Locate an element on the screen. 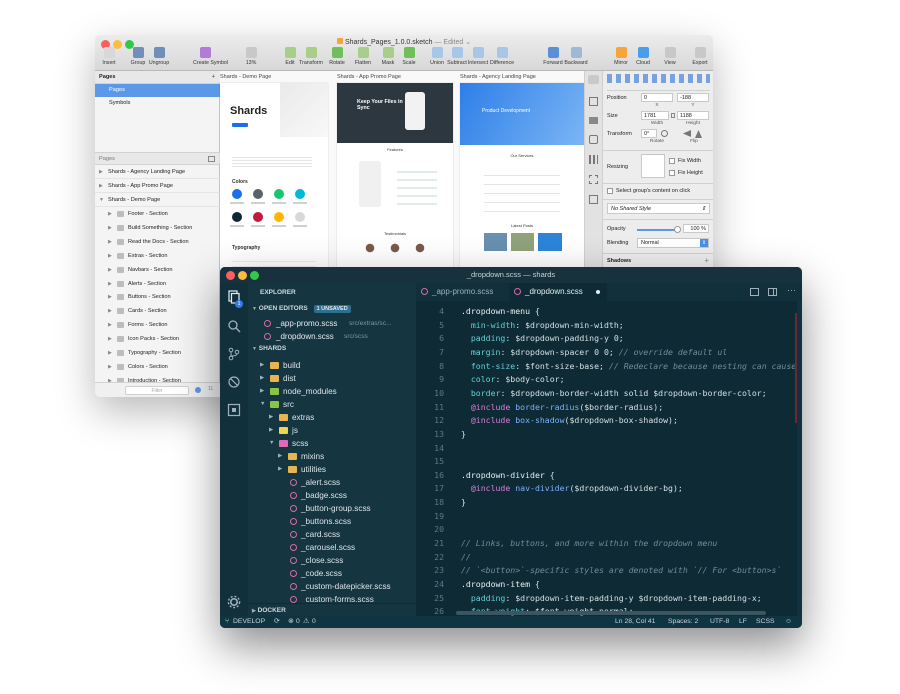  code-line: 19 is located at coordinates (609, 517).